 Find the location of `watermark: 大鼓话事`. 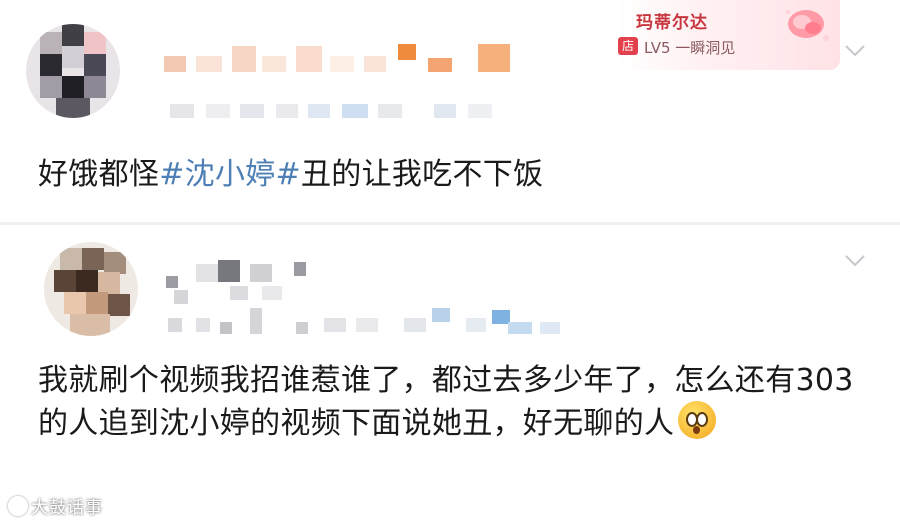

watermark: 大鼓话事 is located at coordinates (55, 505).